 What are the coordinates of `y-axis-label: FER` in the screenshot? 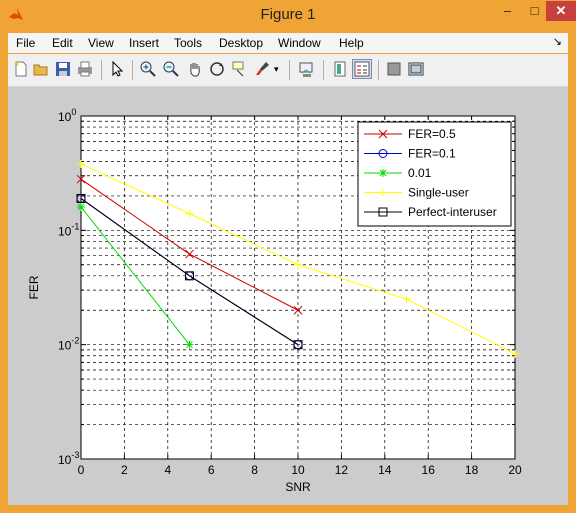 It's located at (34, 287).